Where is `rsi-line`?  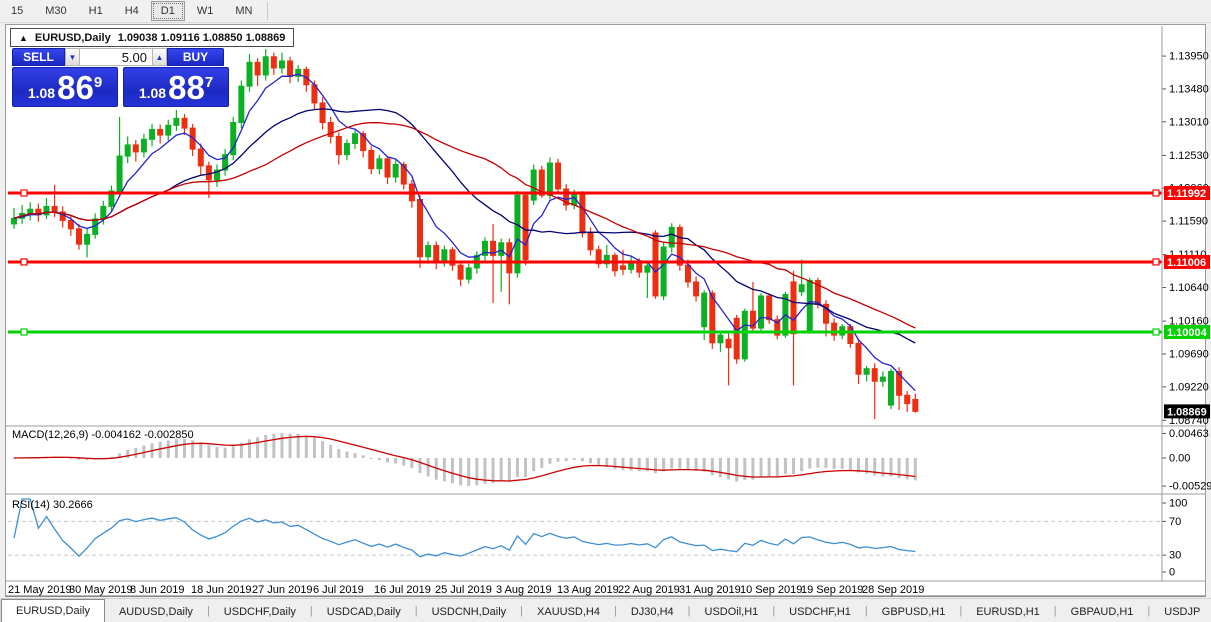
rsi-line is located at coordinates (464, 528).